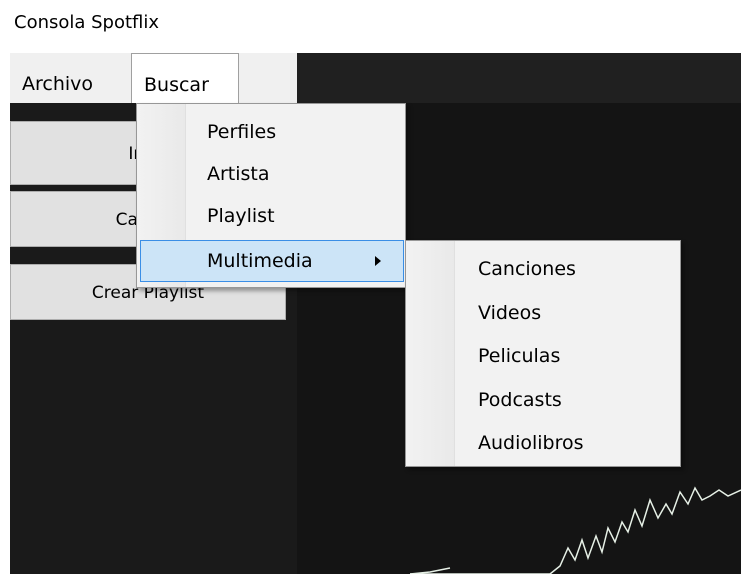 The width and height of the screenshot is (741, 574). What do you see at coordinates (238, 174) in the screenshot?
I see `menu-item-artista: Artista` at bounding box center [238, 174].